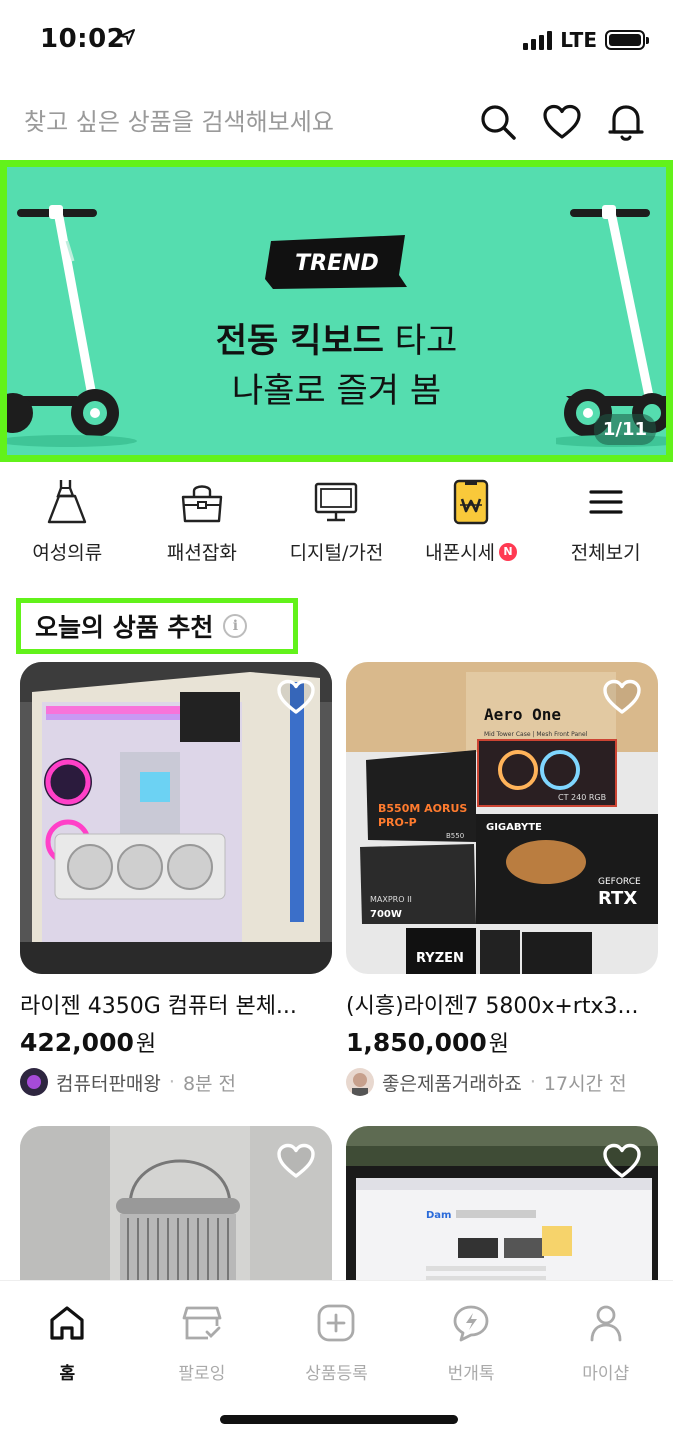 This screenshot has height=1440, width=673. What do you see at coordinates (585, 1083) in the screenshot?
I see `post-time: 17시간 전` at bounding box center [585, 1083].